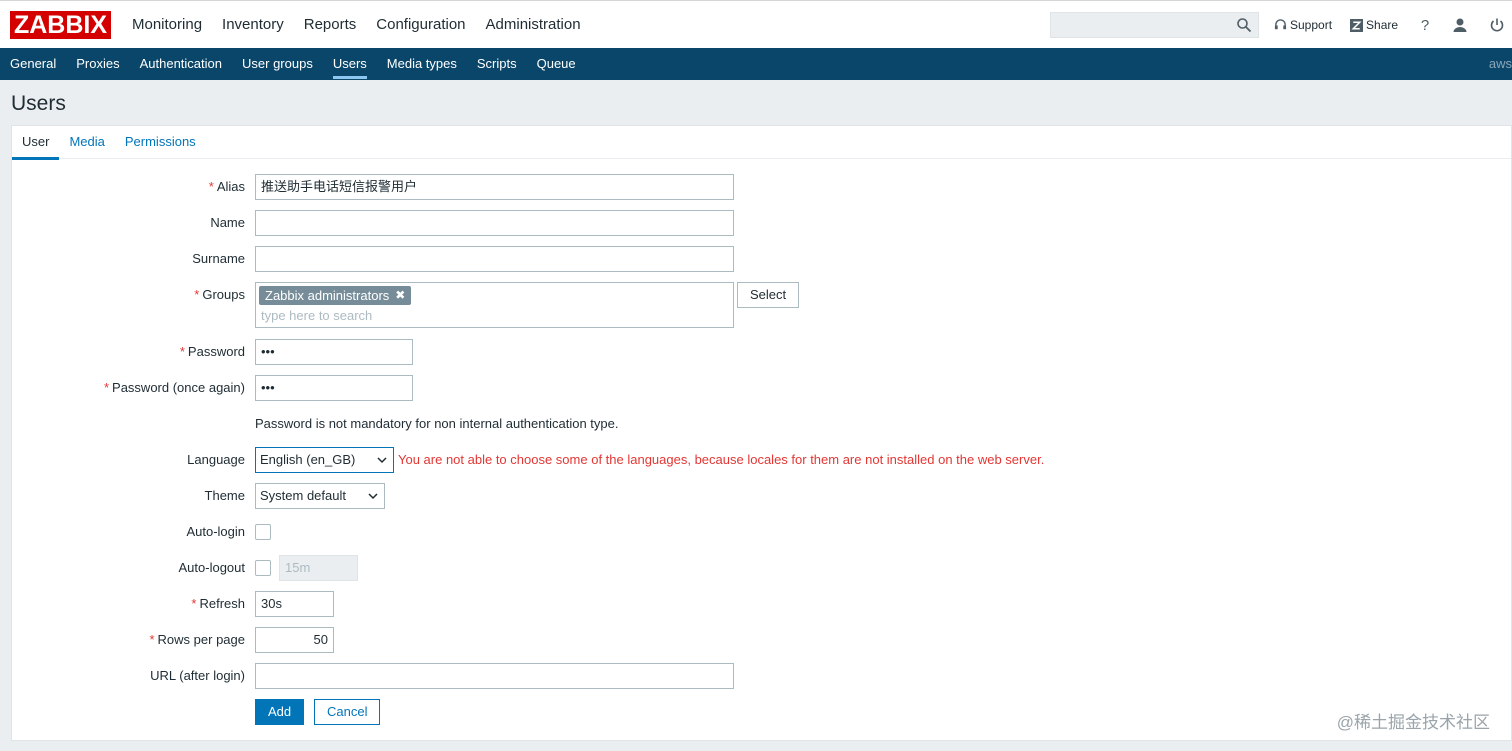  Describe the element at coordinates (761, 143) in the screenshot. I see `form-tabs: User Media Permissions` at that location.